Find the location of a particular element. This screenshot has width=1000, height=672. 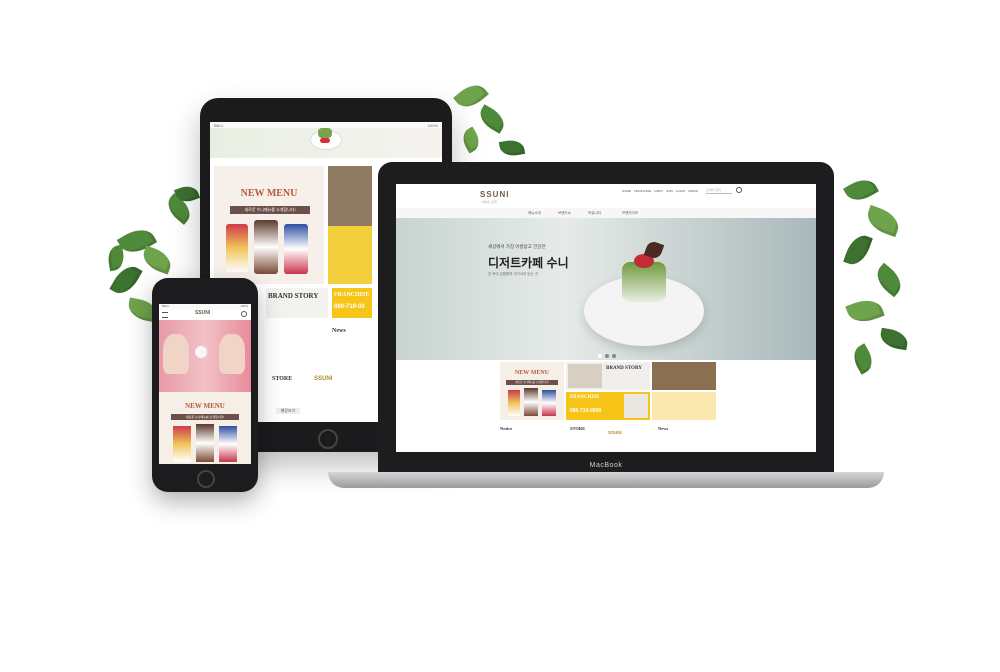

tablet-hero is located at coordinates (326, 143).